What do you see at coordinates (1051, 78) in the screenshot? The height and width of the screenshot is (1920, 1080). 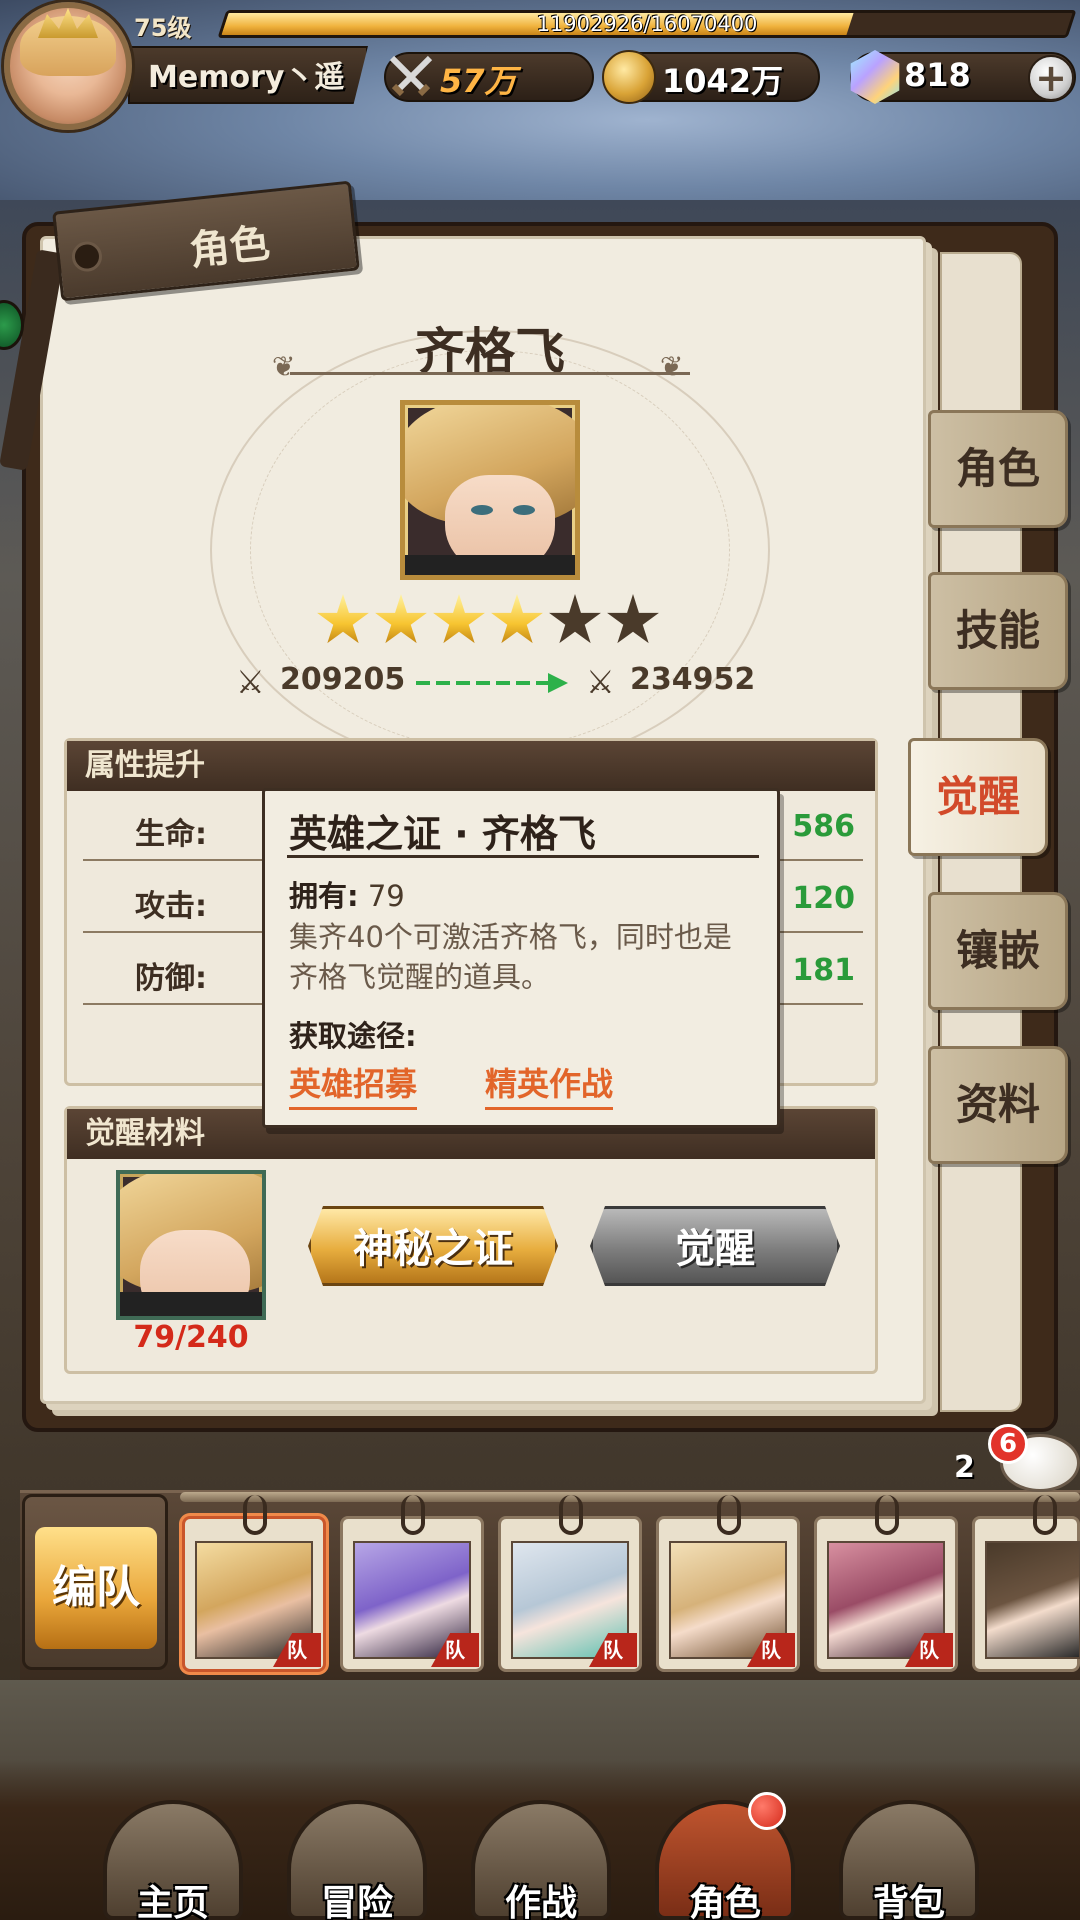 I see `add-gems-button: +` at bounding box center [1051, 78].